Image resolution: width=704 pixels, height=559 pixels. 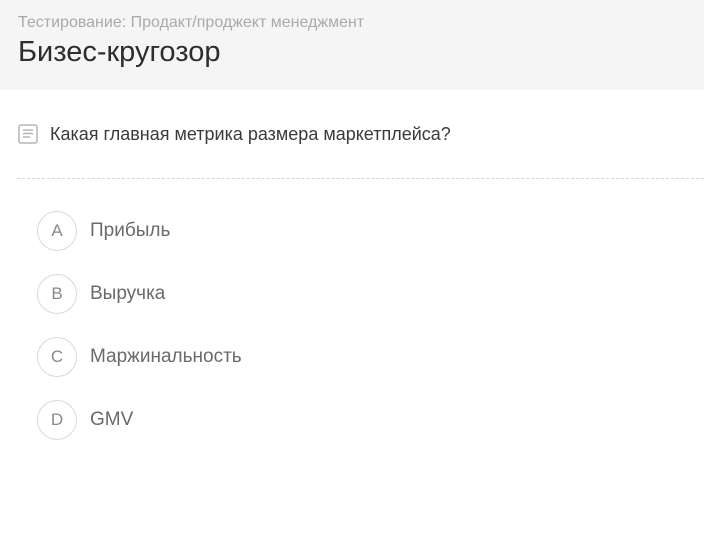 I want to click on option-letter-badge: B, so click(x=57, y=294).